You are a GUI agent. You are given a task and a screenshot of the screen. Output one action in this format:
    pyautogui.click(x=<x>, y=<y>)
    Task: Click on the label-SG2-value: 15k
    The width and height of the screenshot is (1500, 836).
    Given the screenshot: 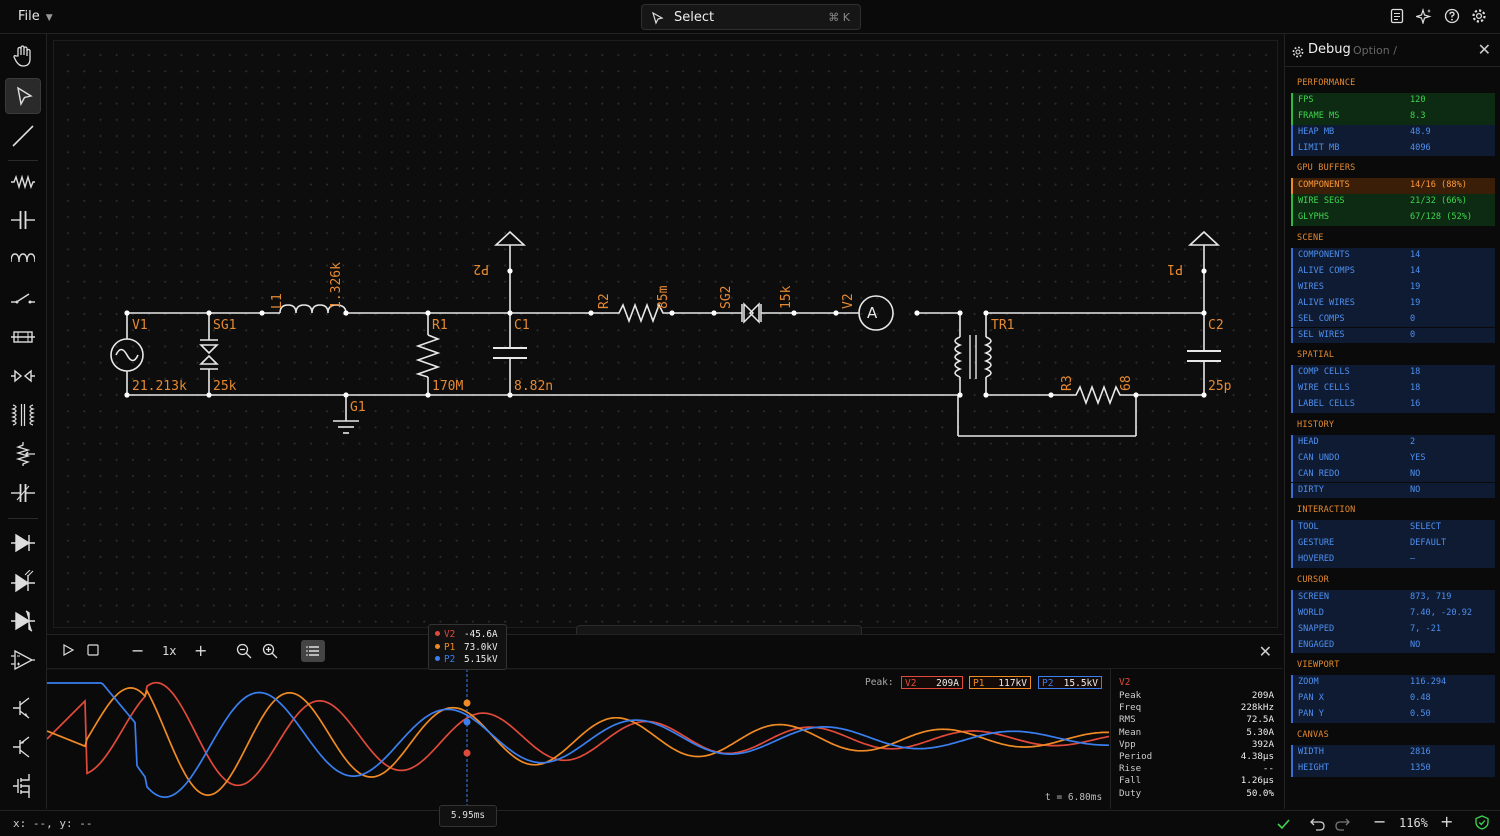 What is the action you would take?
    pyautogui.click(x=786, y=297)
    